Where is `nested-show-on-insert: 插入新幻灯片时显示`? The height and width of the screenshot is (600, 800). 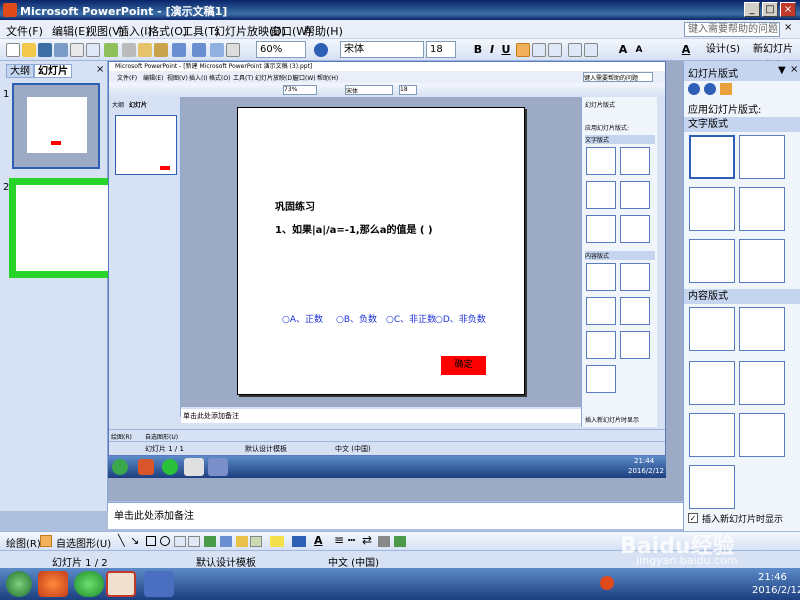 nested-show-on-insert: 插入新幻灯片时显示 is located at coordinates (612, 419).